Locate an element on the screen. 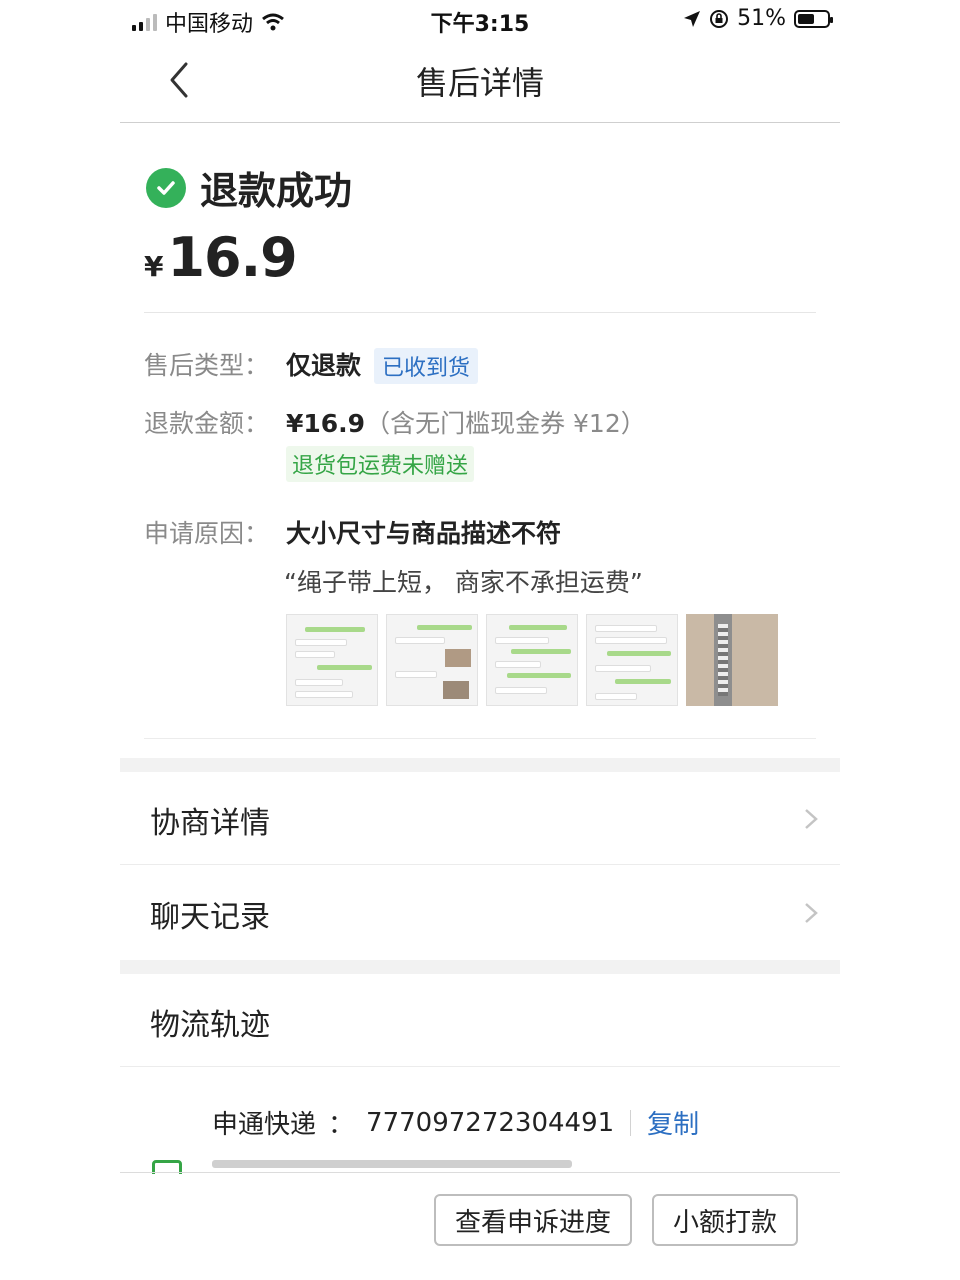 The width and height of the screenshot is (960, 1280). evidence-images is located at coordinates (532, 660).